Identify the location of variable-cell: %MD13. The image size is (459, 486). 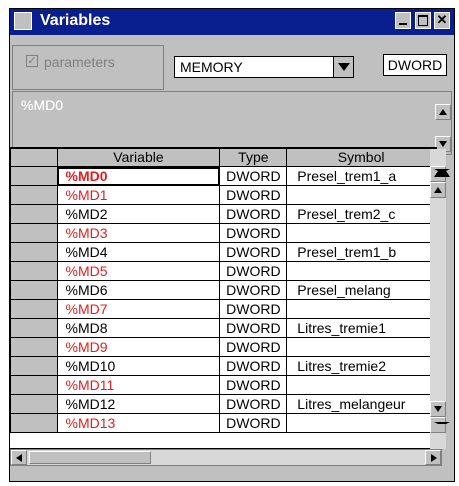
(138, 423).